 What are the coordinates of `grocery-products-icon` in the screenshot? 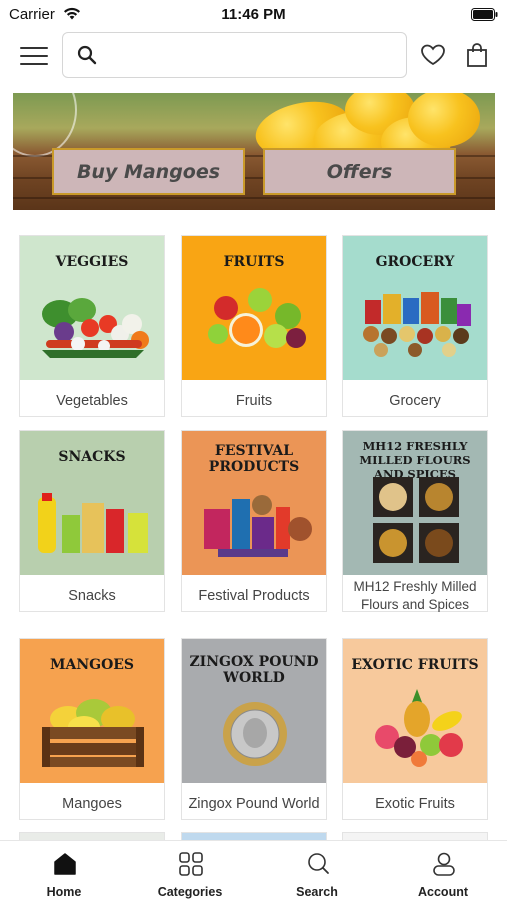 It's located at (417, 324).